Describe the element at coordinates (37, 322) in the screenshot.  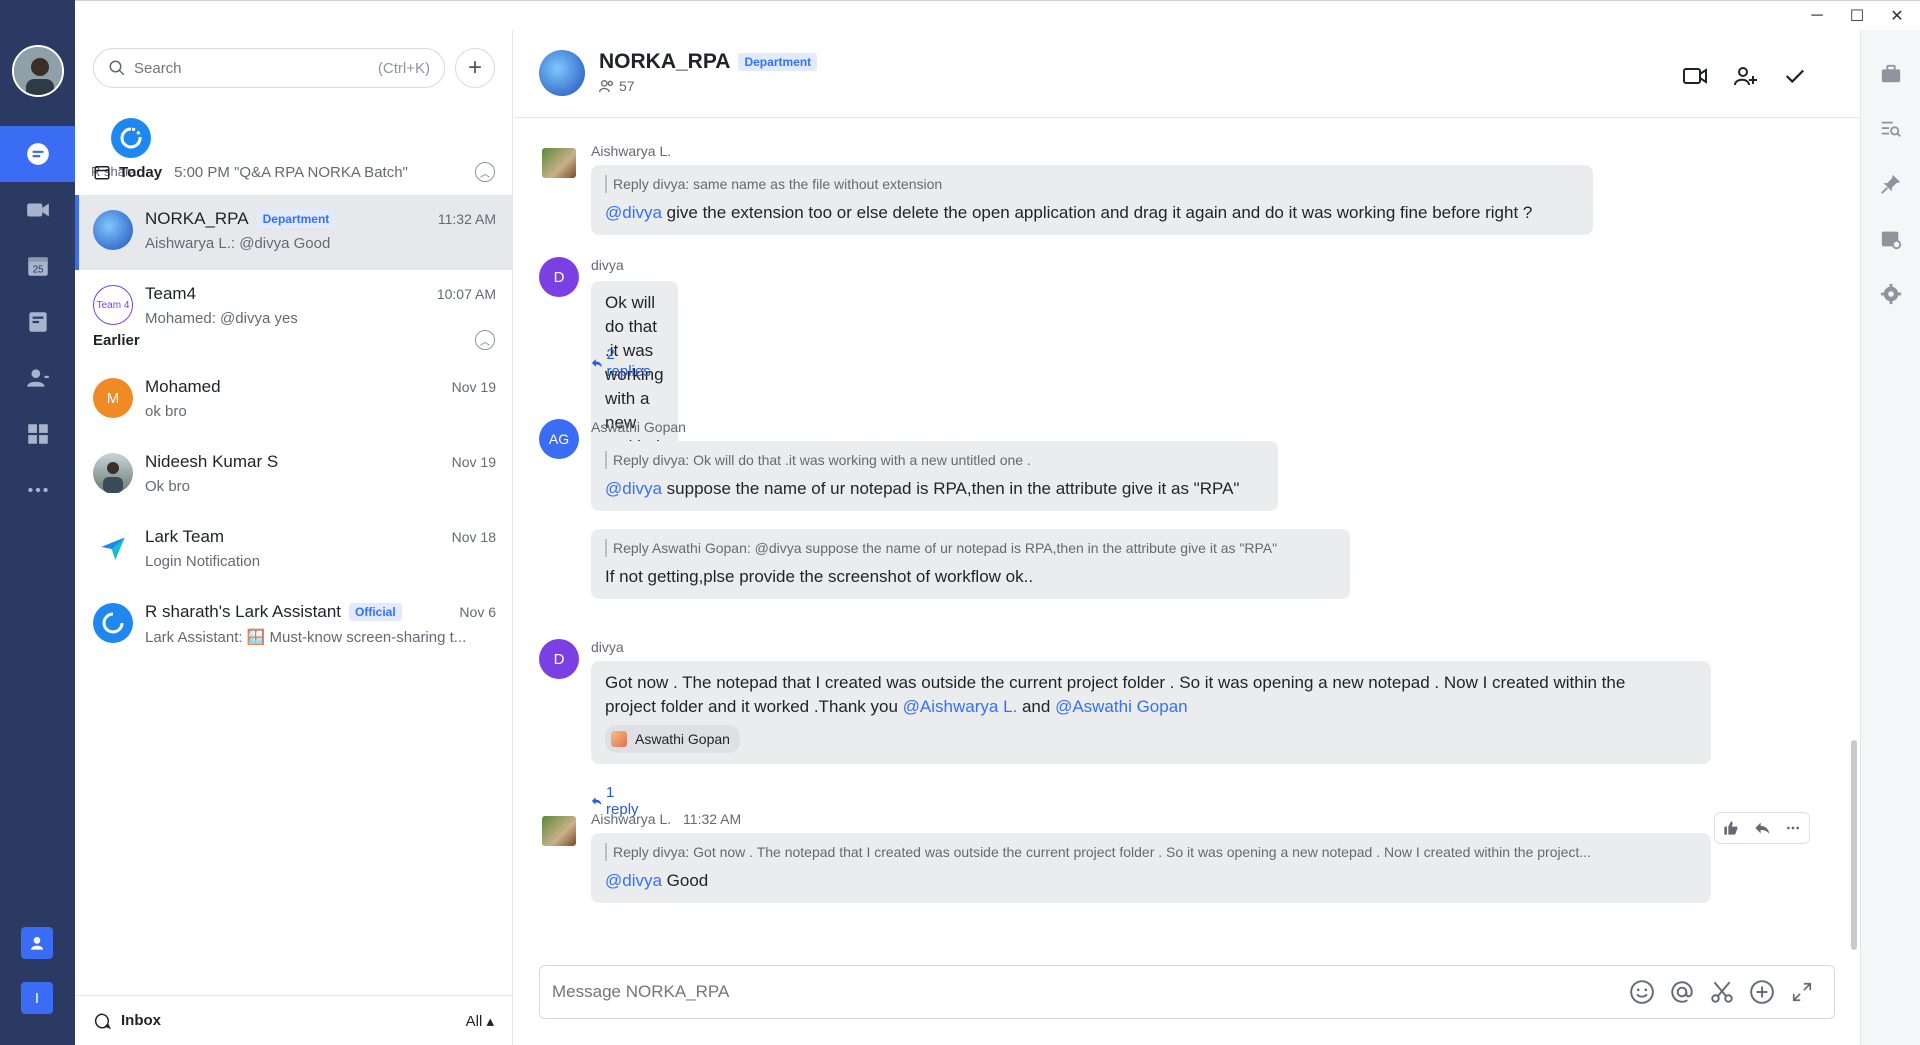
I see `rail-docs-icon` at that location.